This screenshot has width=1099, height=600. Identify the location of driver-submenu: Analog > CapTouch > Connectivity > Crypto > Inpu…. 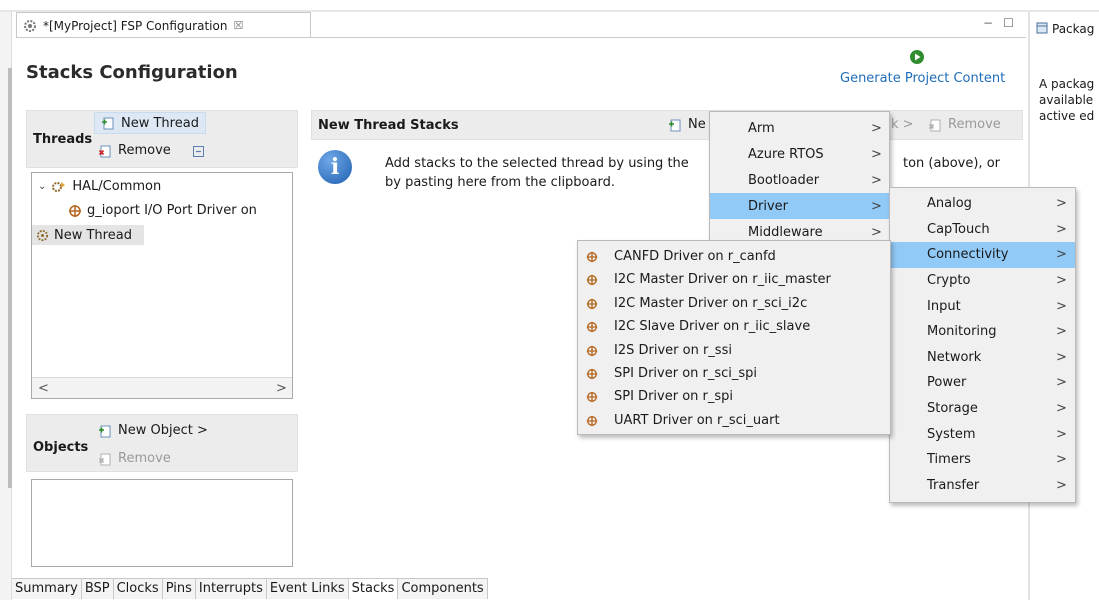
(982, 345).